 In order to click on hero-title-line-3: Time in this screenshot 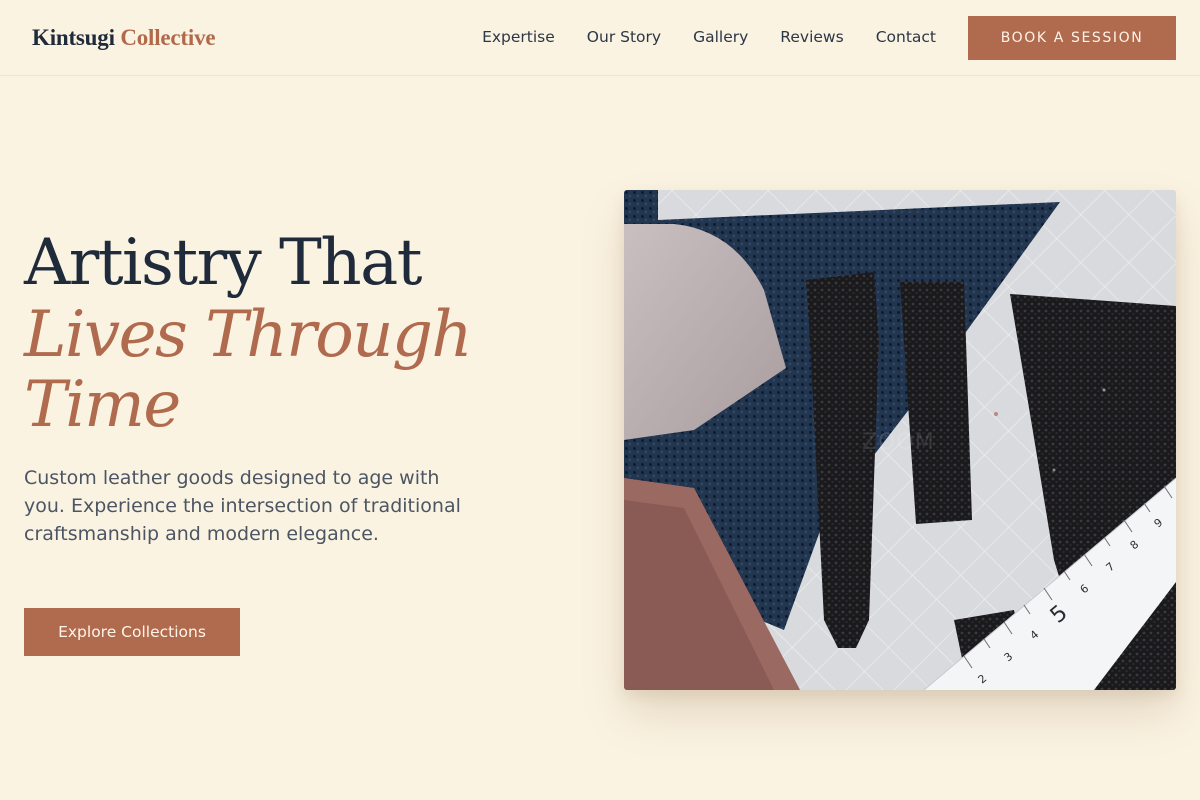, I will do `click(102, 405)`.